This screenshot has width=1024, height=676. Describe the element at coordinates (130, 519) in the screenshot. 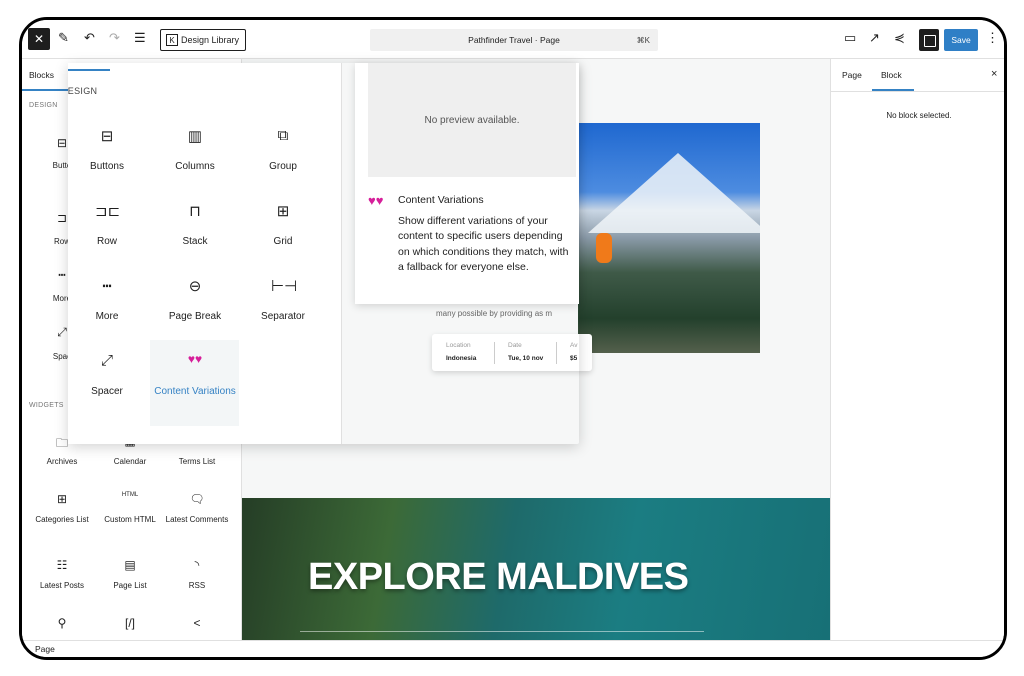

I see `widget-block-label: Custom HTML` at that location.